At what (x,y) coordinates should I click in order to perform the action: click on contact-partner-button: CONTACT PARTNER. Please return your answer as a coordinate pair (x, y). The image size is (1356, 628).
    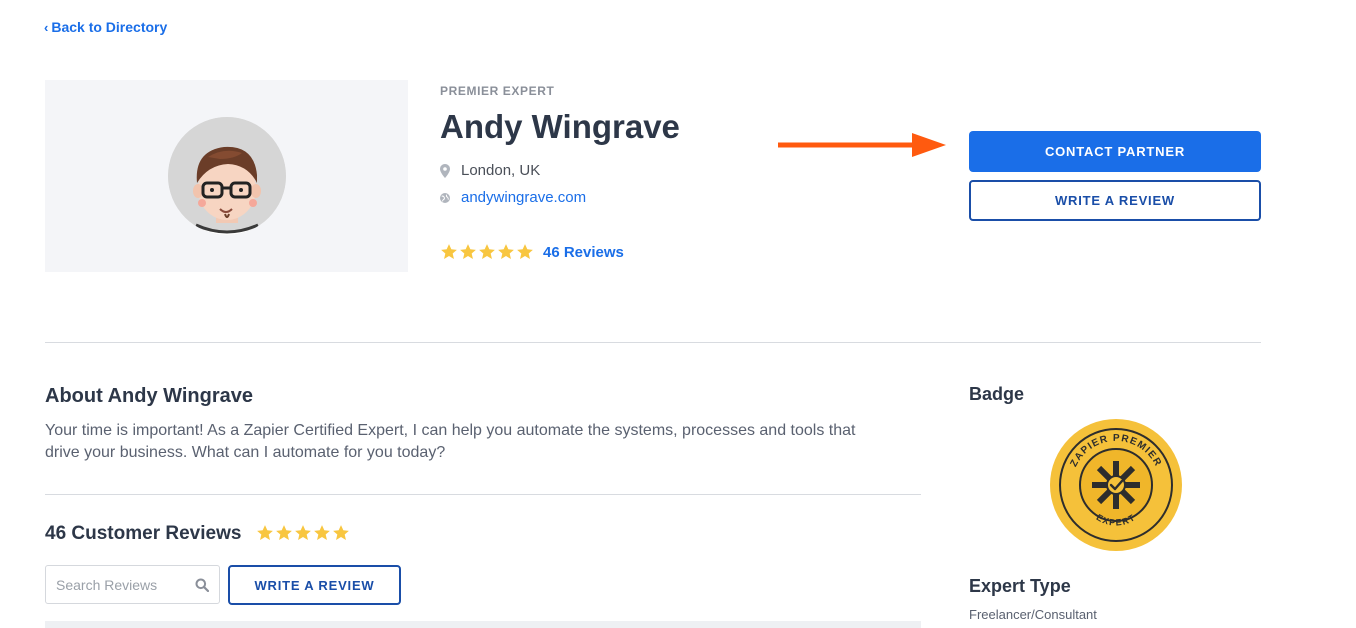
    Looking at the image, I should click on (1115, 151).